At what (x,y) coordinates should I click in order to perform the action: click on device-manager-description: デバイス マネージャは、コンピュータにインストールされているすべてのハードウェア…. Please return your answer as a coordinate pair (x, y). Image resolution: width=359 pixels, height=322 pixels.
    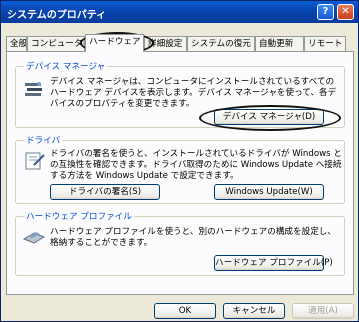
    Looking at the image, I should click on (193, 93).